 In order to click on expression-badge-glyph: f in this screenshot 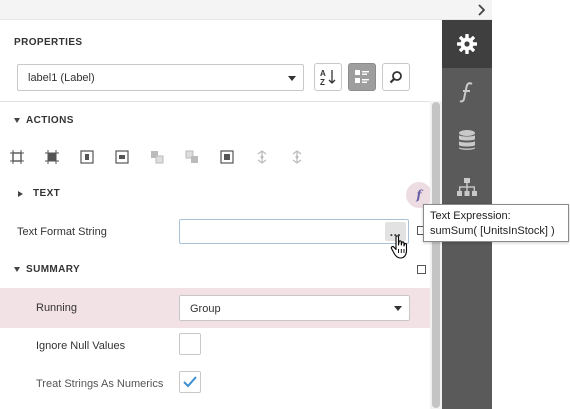, I will do `click(419, 195)`.